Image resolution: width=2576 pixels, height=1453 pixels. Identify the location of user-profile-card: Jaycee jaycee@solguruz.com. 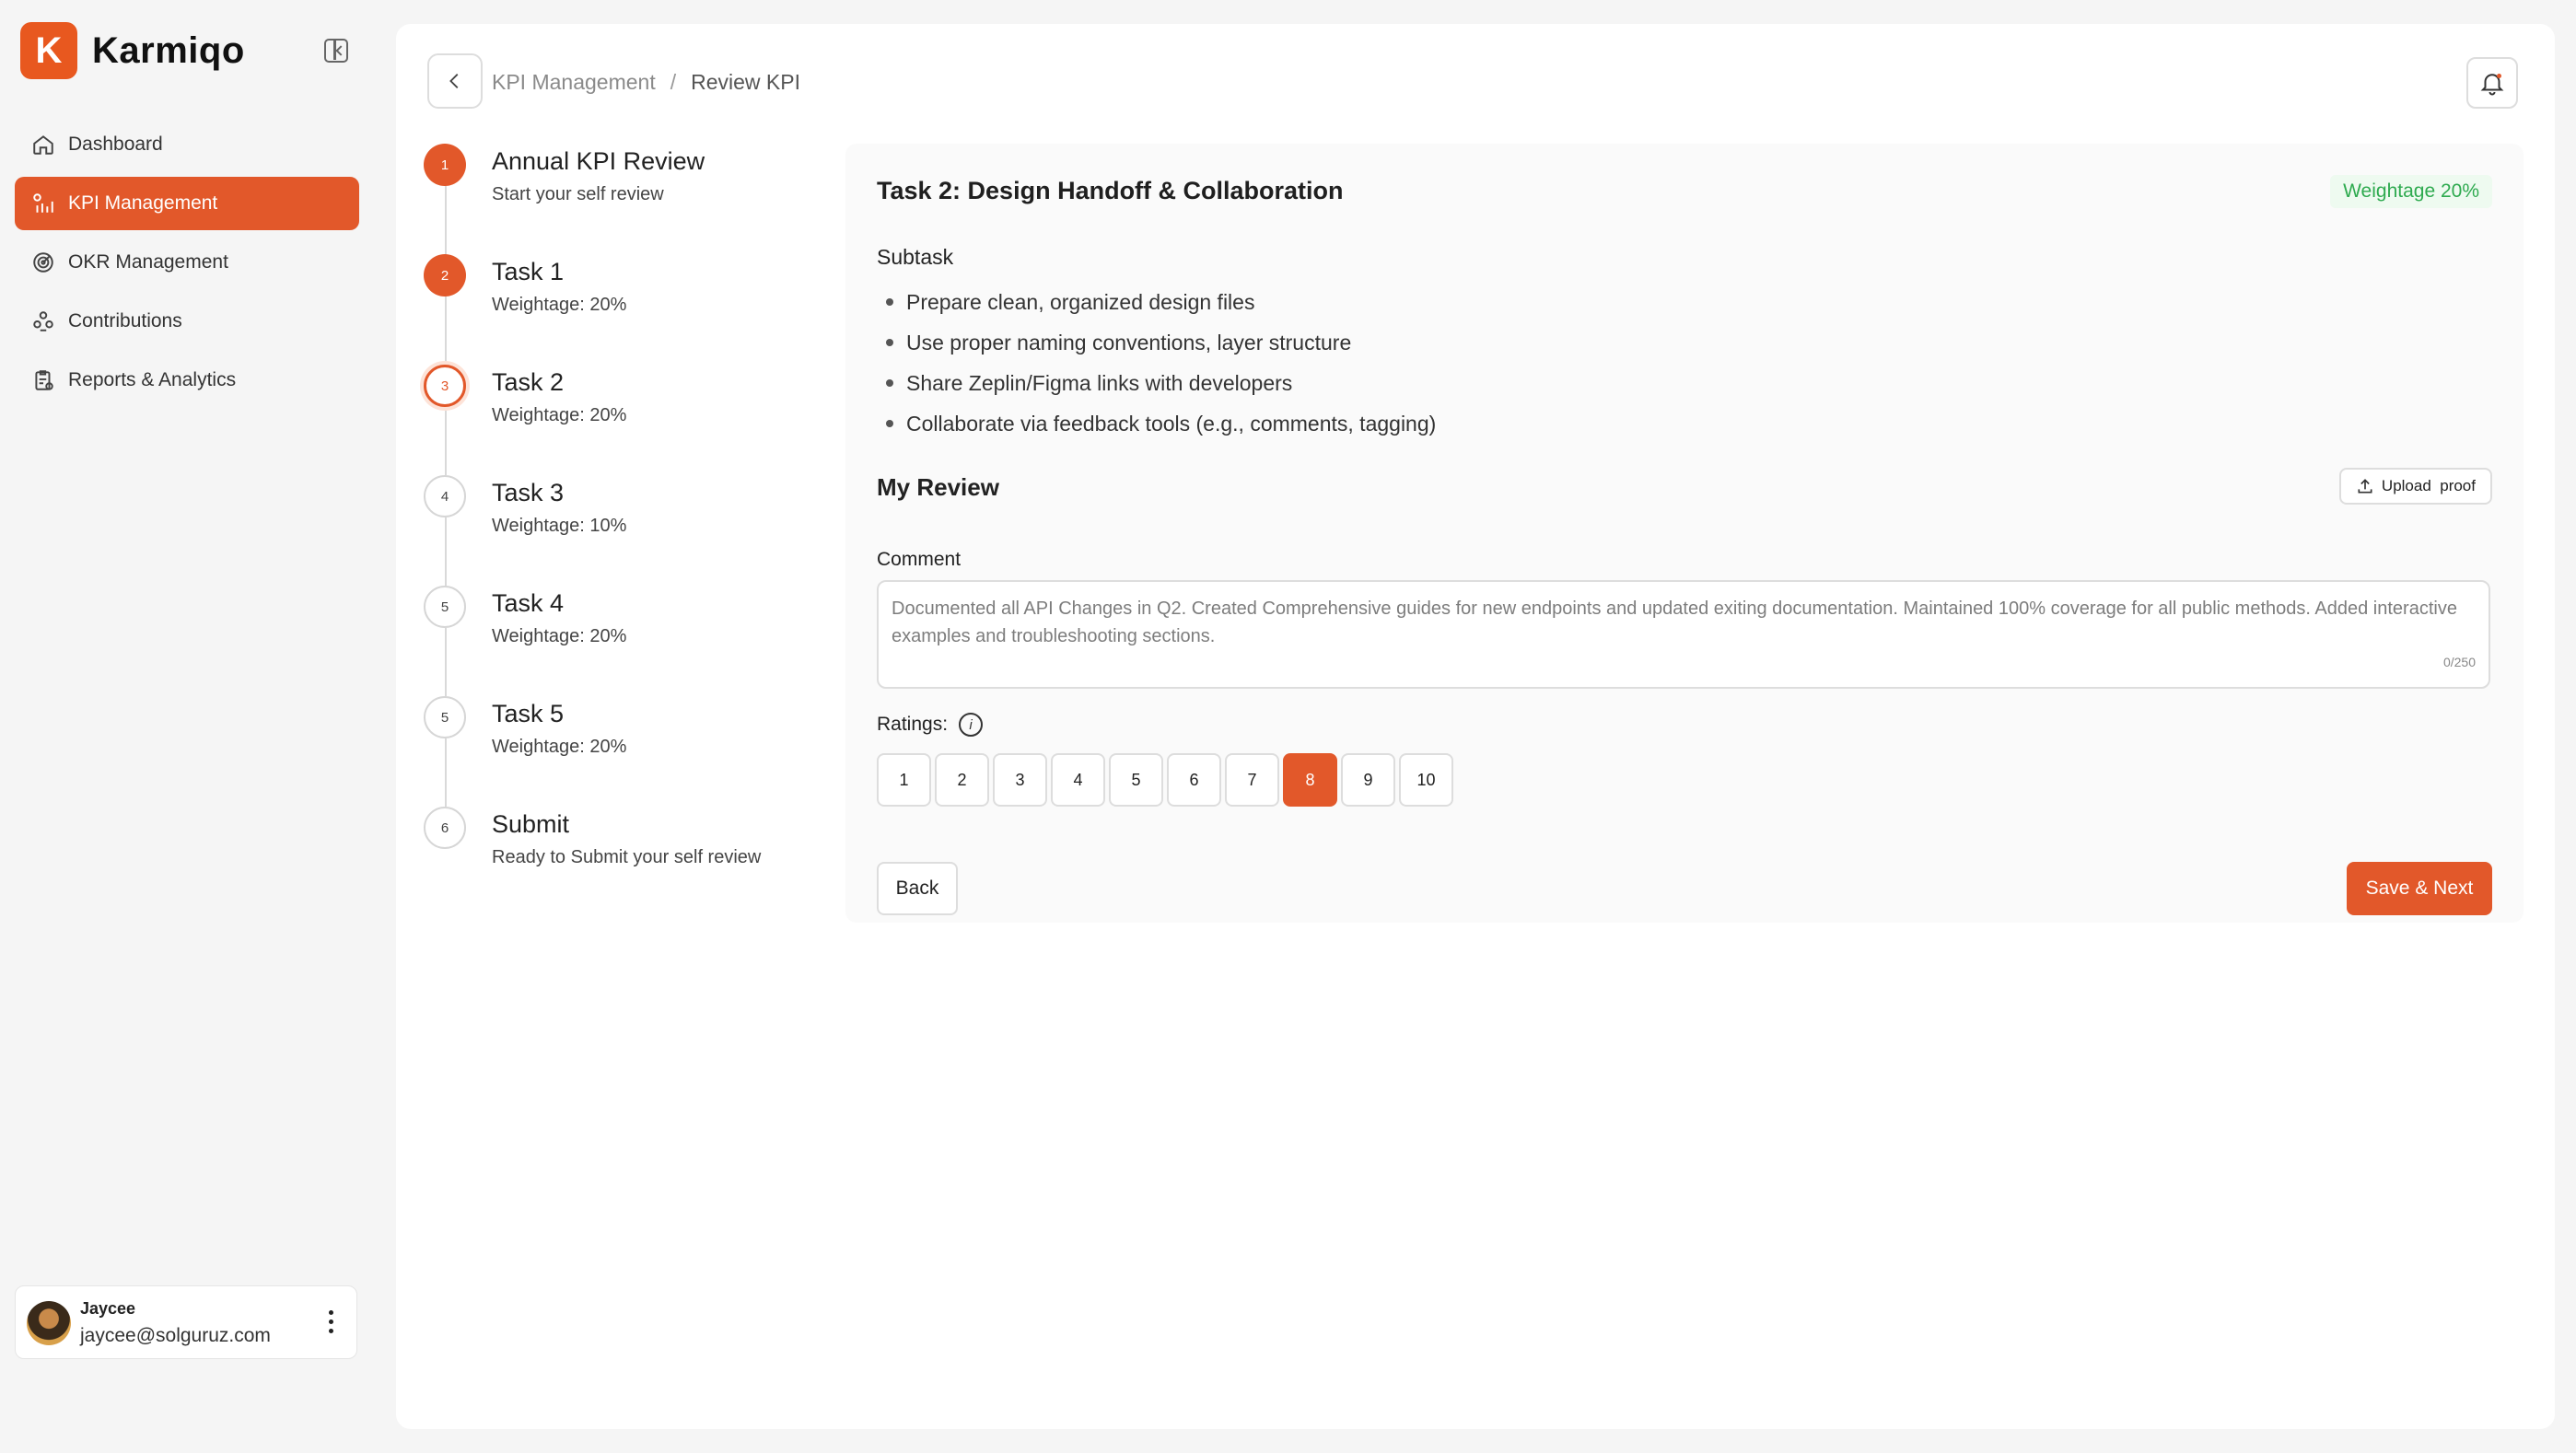
(186, 1322).